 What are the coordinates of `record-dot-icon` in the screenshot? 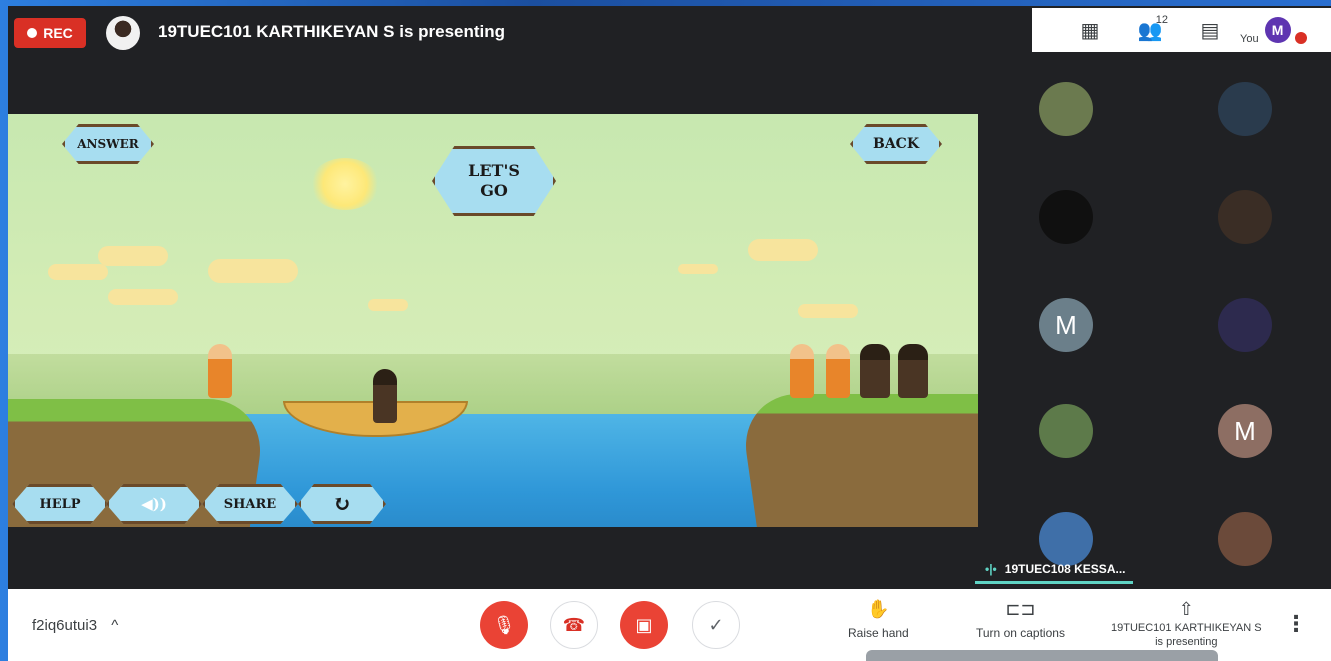 It's located at (32, 33).